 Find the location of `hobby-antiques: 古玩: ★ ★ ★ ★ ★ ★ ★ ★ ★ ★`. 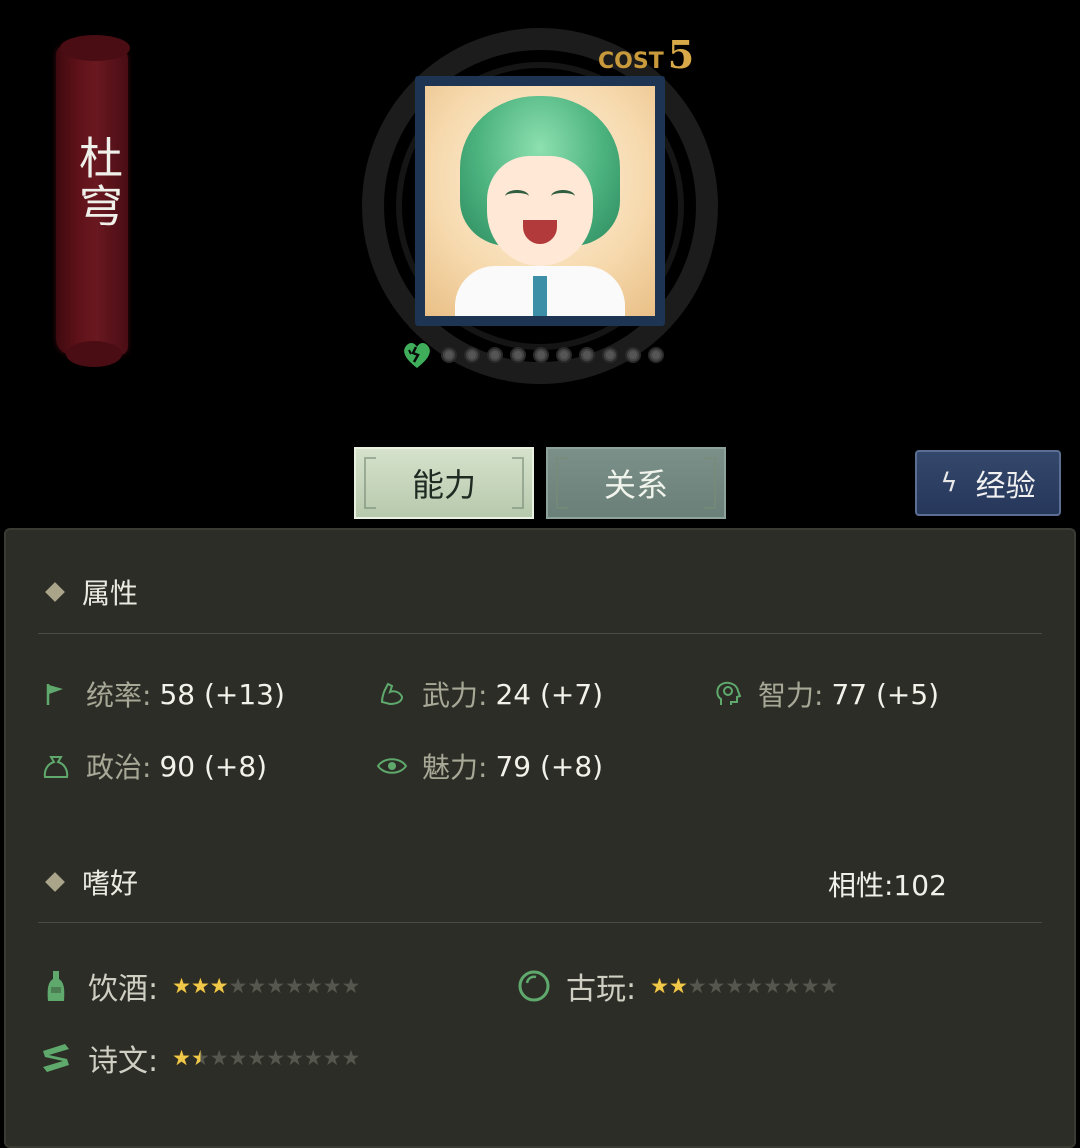

hobby-antiques: 古玩: ★ ★ ★ ★ ★ ★ ★ ★ ★ ★ is located at coordinates (677, 986).